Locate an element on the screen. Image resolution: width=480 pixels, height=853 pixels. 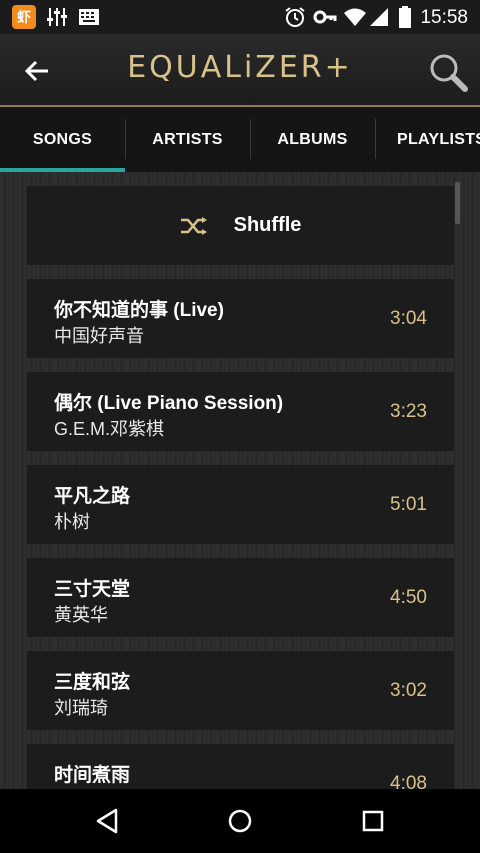
nav-home-icon is located at coordinates (240, 821).